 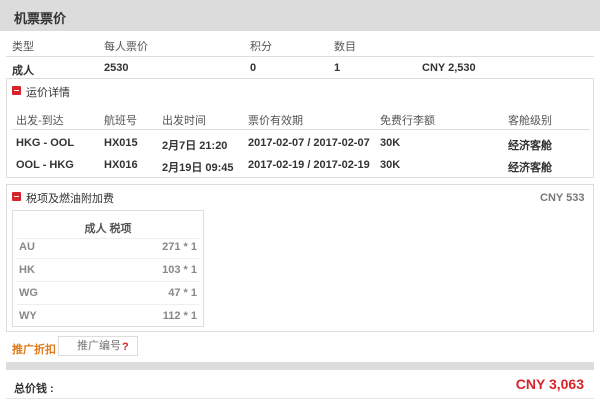 I want to click on row-points: 0, so click(x=253, y=68).